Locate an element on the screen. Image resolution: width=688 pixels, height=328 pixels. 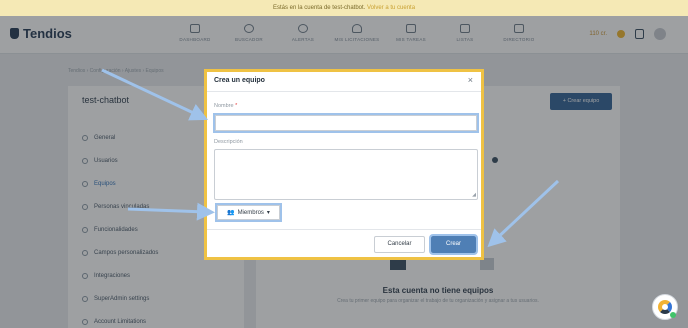
back-to-account-link: Volver a tu cuenta is located at coordinates (391, 8).